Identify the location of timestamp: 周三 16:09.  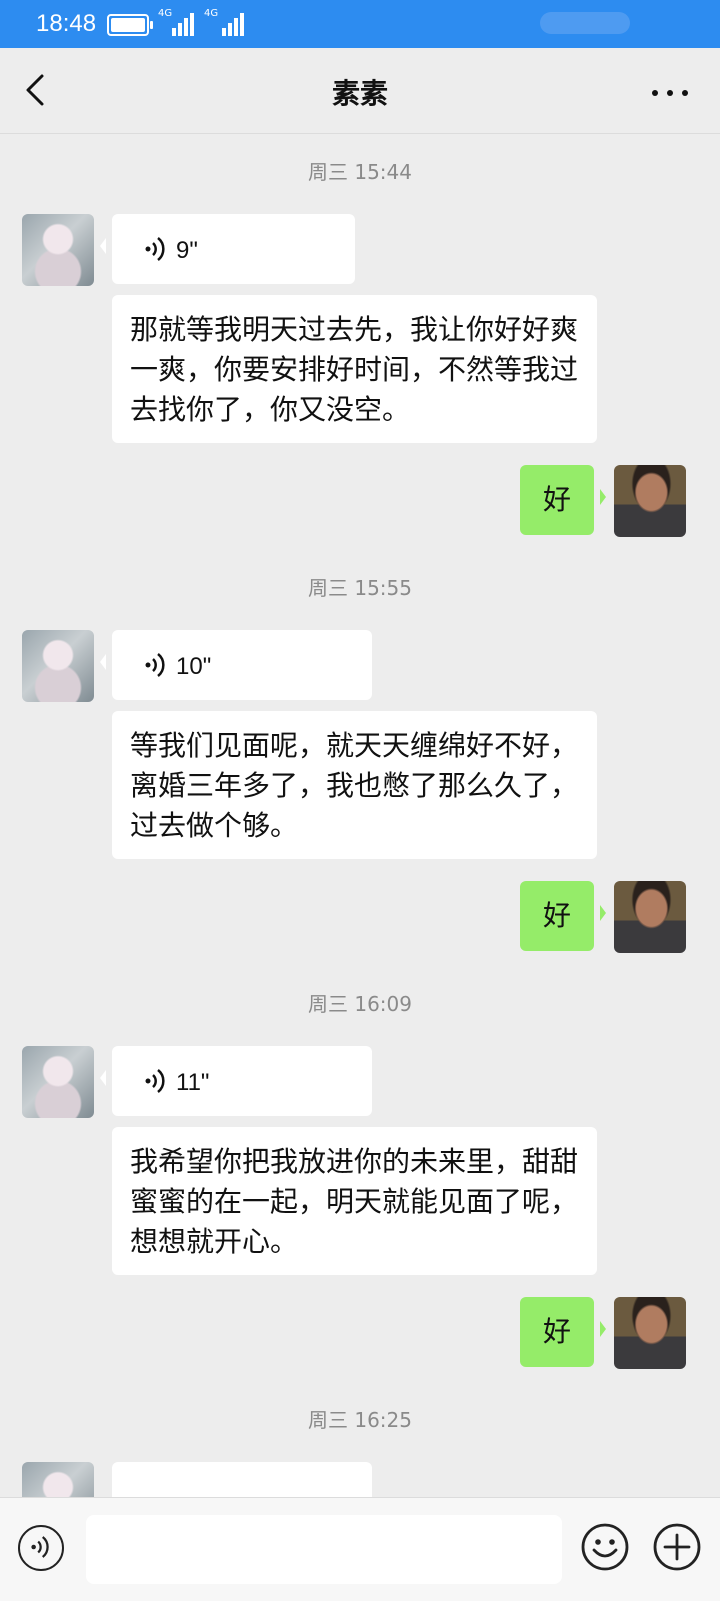
(360, 1004).